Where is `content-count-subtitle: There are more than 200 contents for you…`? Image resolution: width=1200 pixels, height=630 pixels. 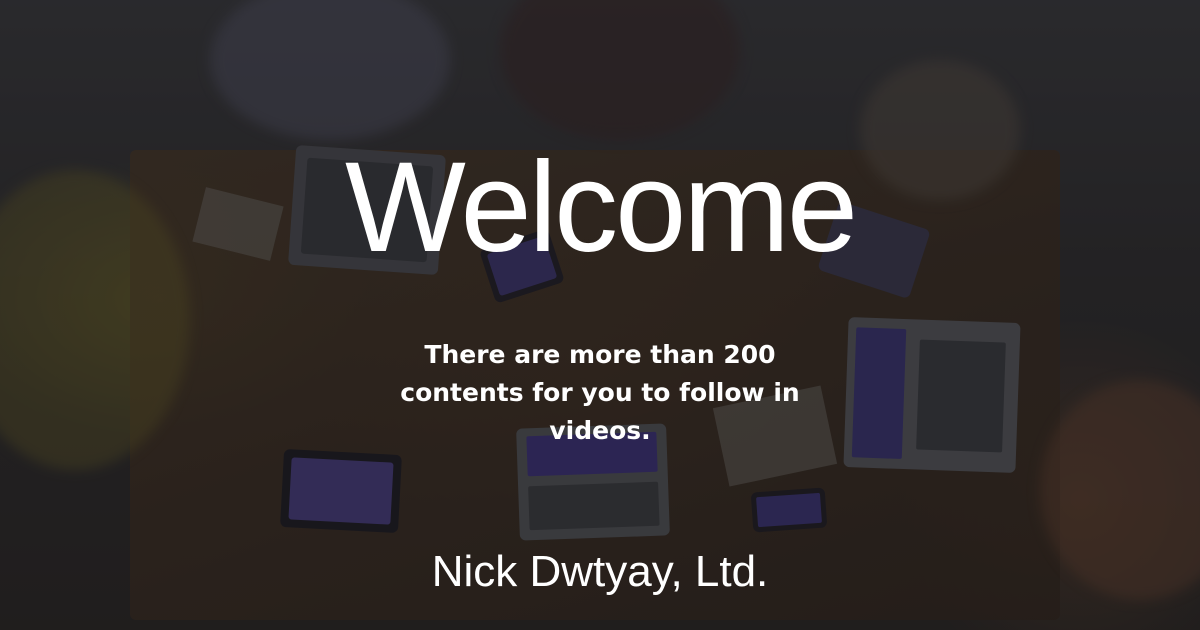
content-count-subtitle: There are more than 200 contents for you… is located at coordinates (600, 392).